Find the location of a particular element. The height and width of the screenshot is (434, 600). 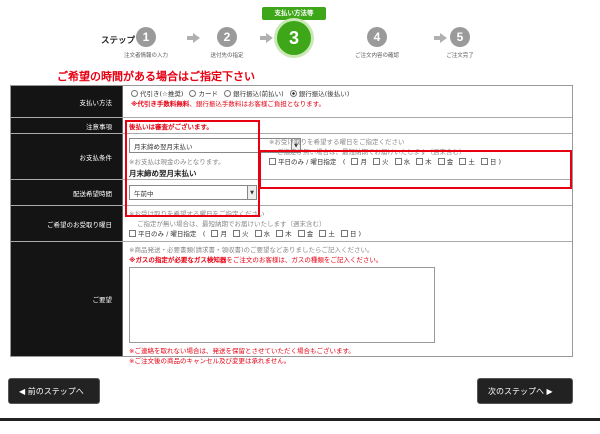

step-1-number: 1 is located at coordinates (146, 37).